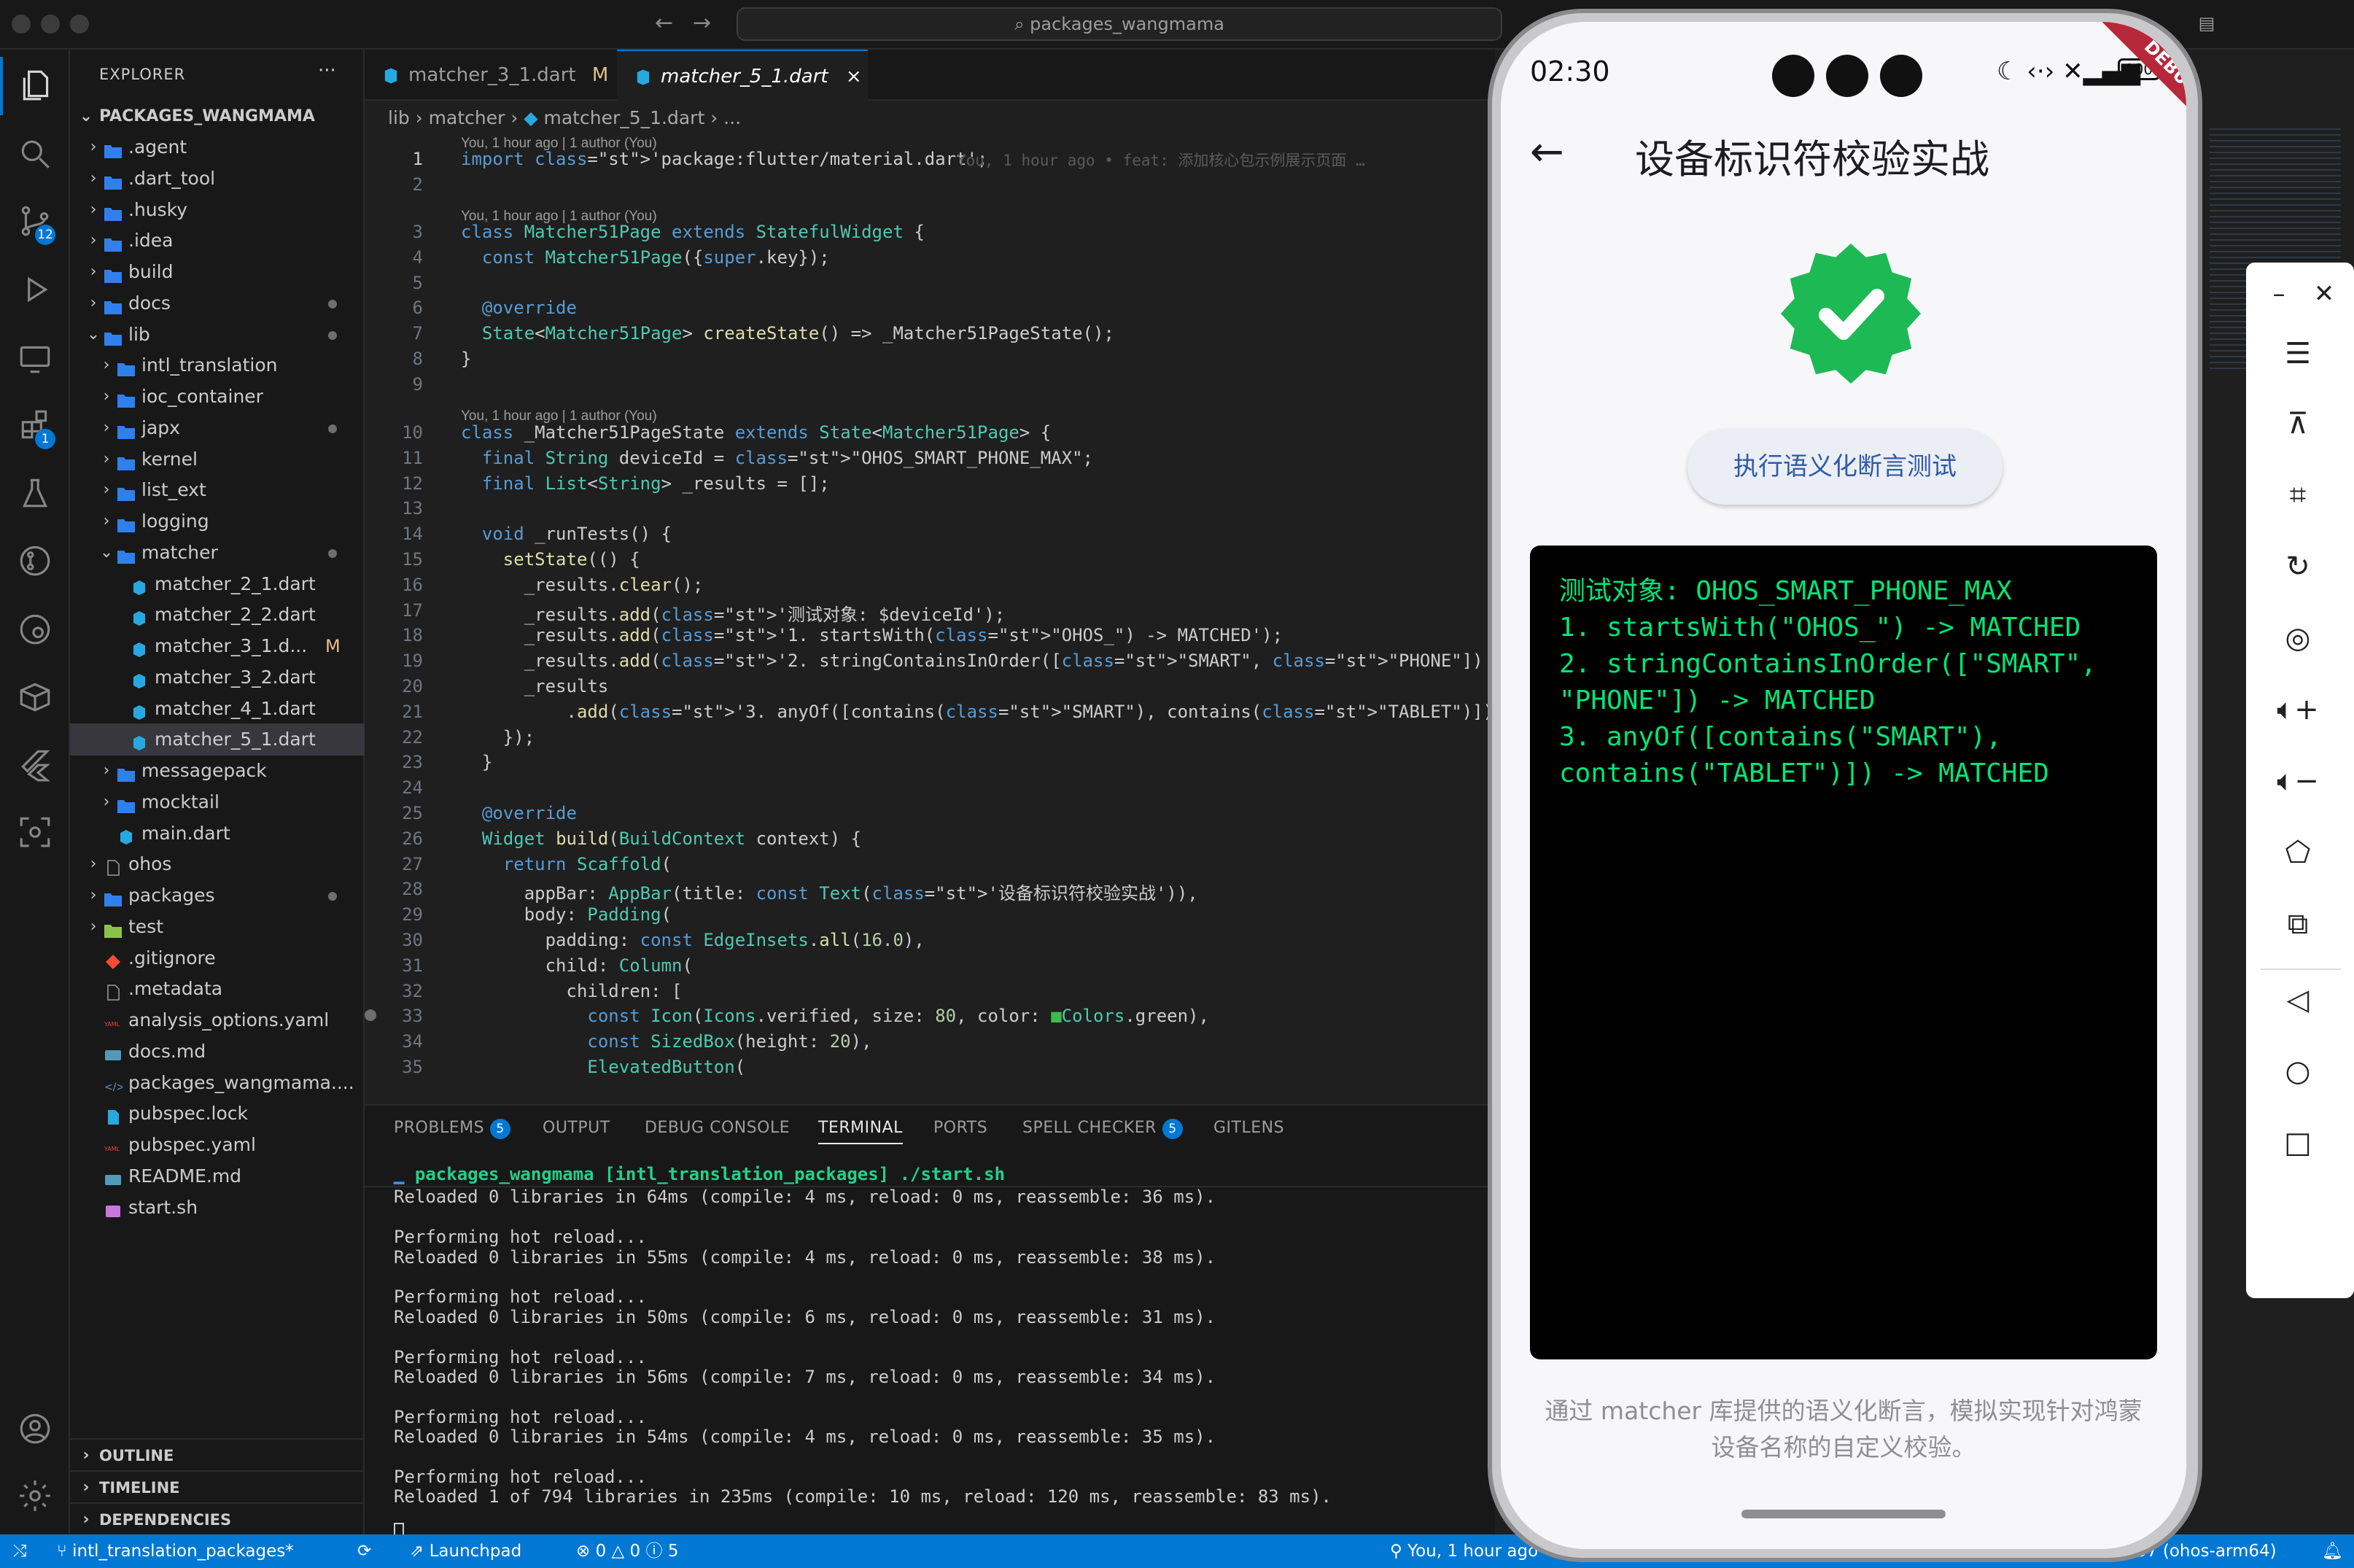 The image size is (2354, 1568). What do you see at coordinates (467, 117) in the screenshot?
I see `breadcrumb-matcher: matcher` at bounding box center [467, 117].